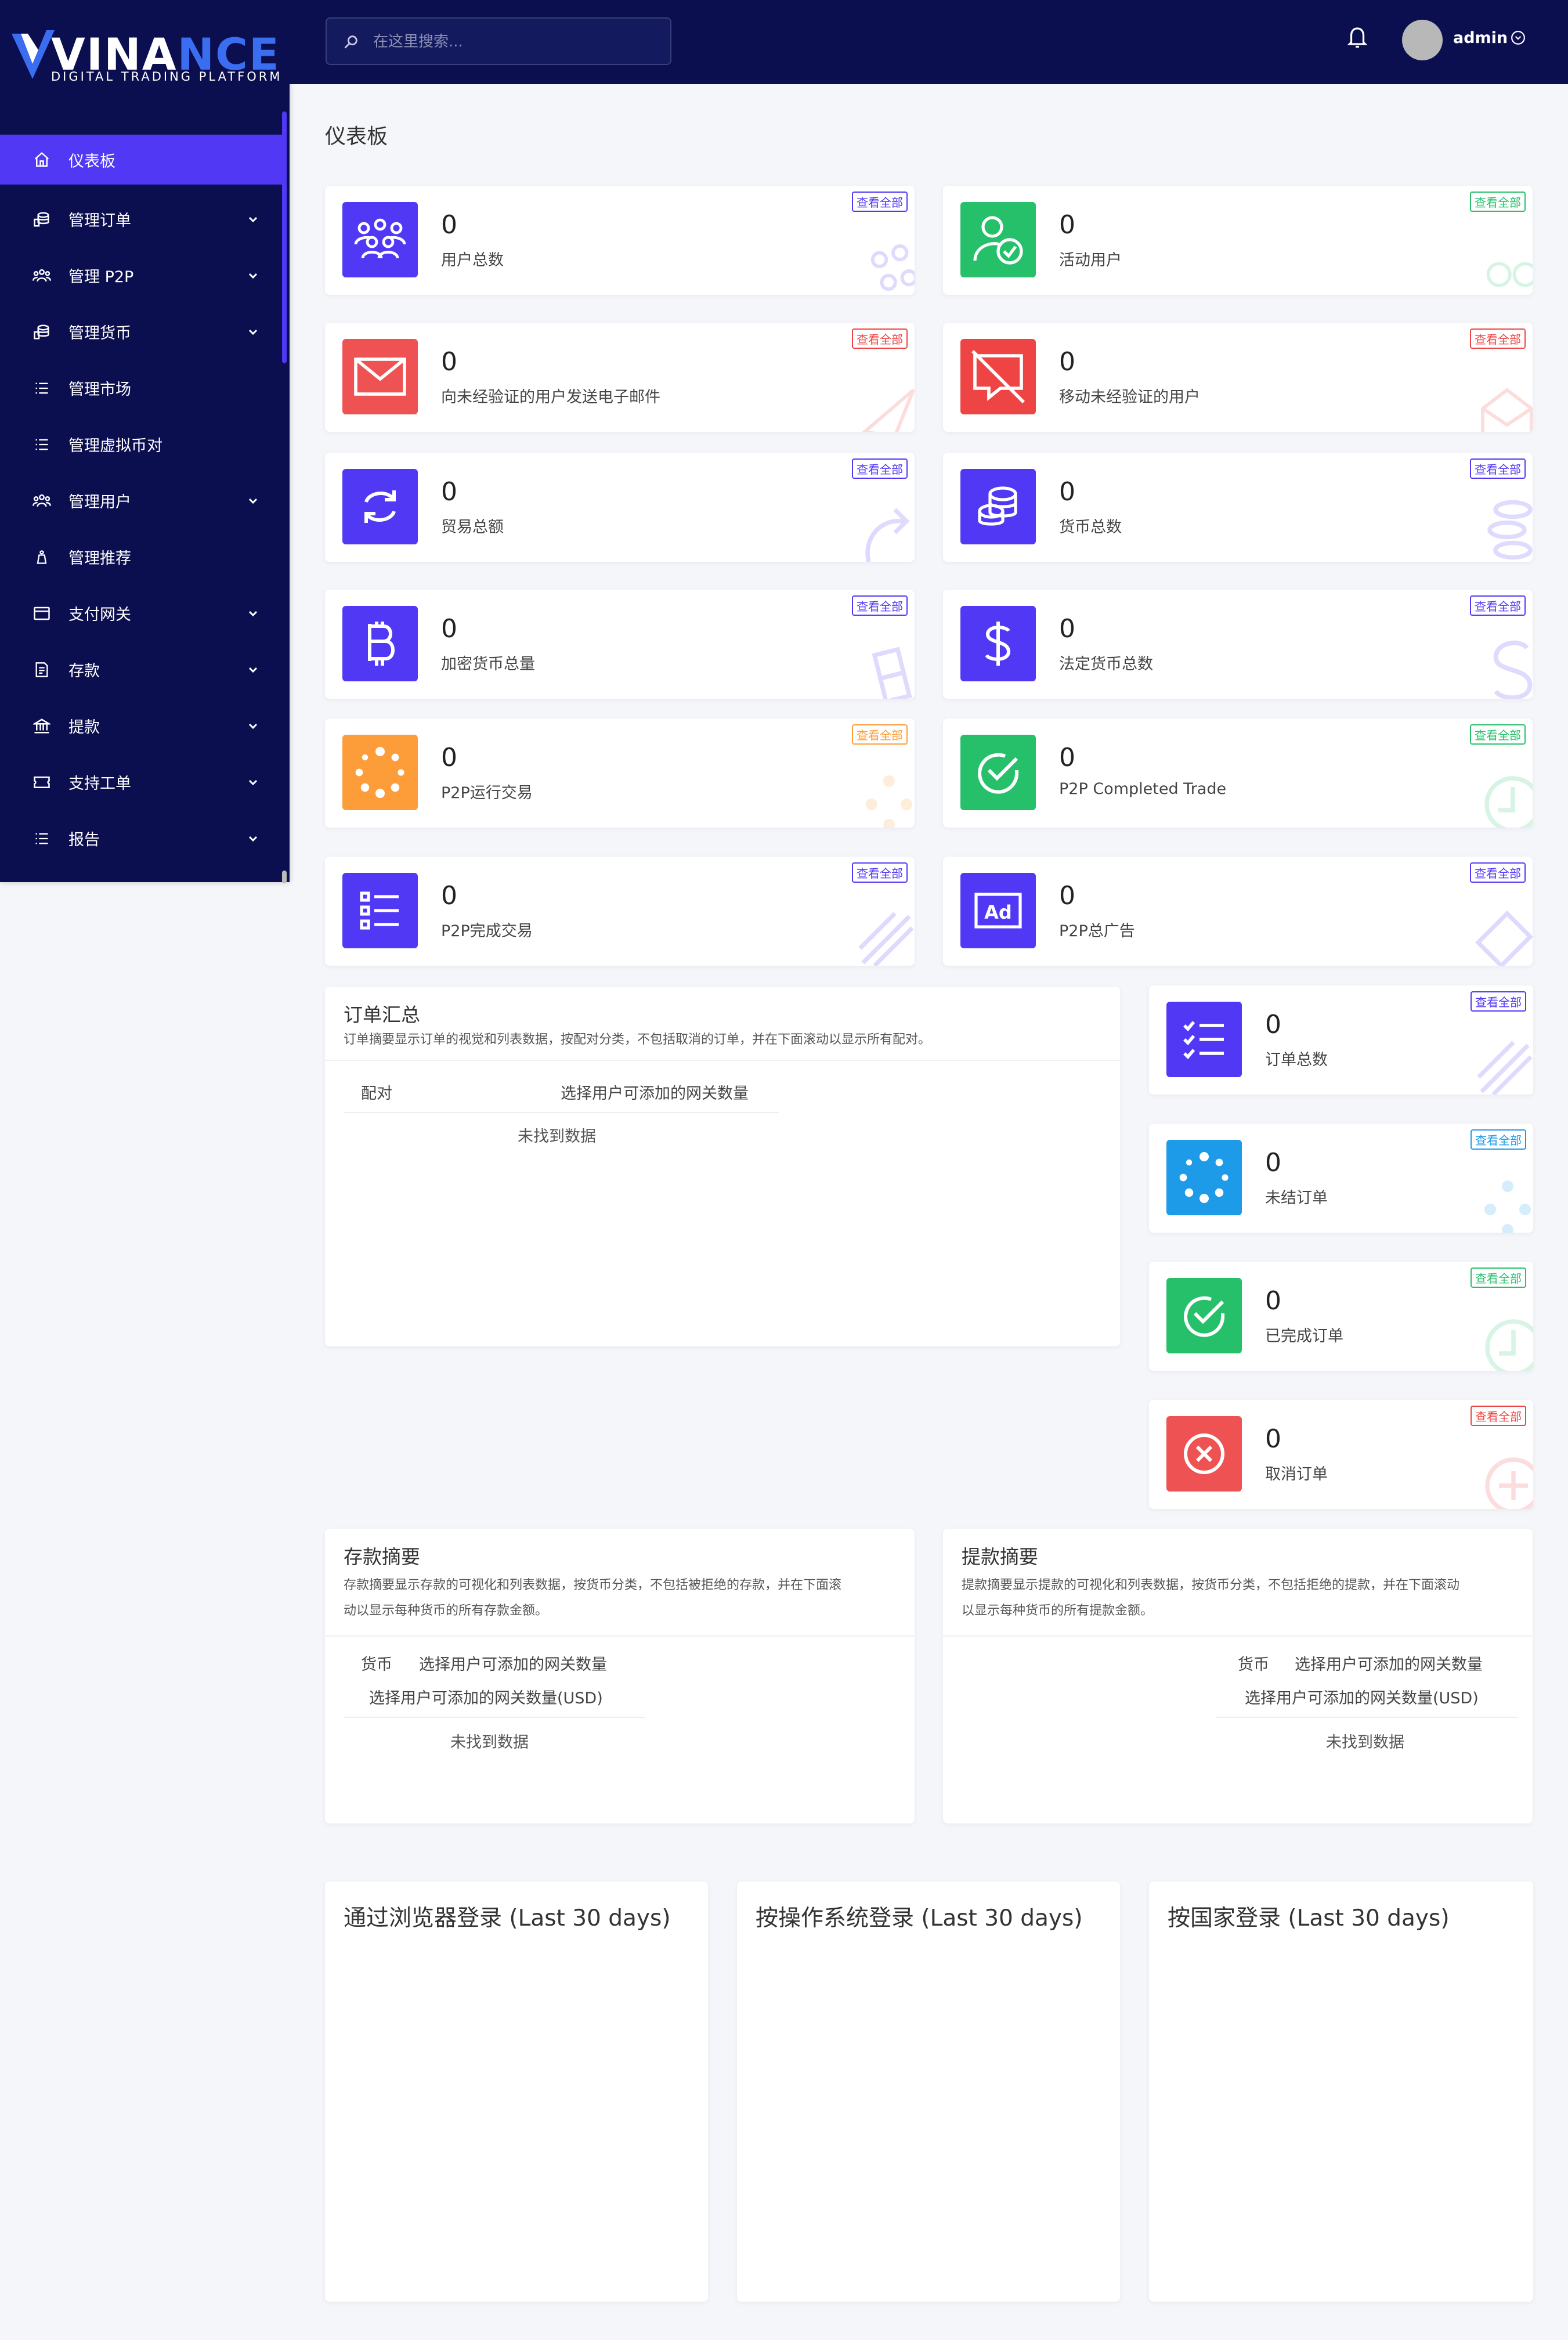 Image resolution: width=1568 pixels, height=2340 pixels. What do you see at coordinates (1129, 397) in the screenshot?
I see `stat-label: 移动未经验证的用户` at bounding box center [1129, 397].